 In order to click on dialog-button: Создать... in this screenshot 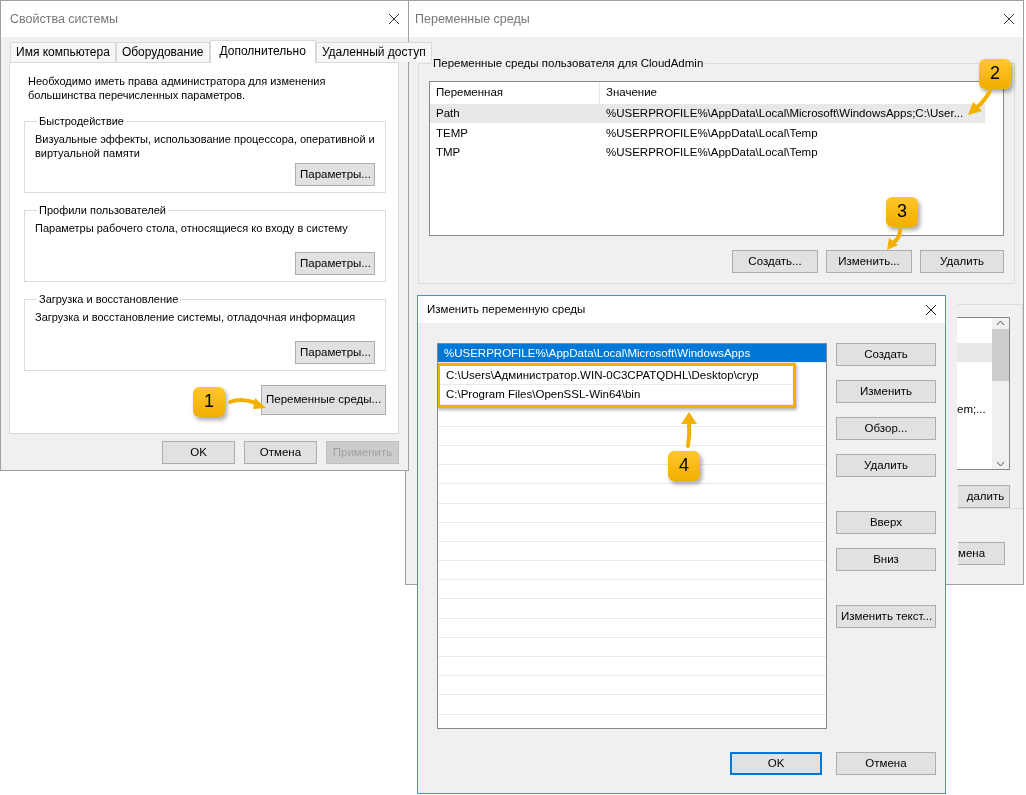, I will do `click(775, 261)`.